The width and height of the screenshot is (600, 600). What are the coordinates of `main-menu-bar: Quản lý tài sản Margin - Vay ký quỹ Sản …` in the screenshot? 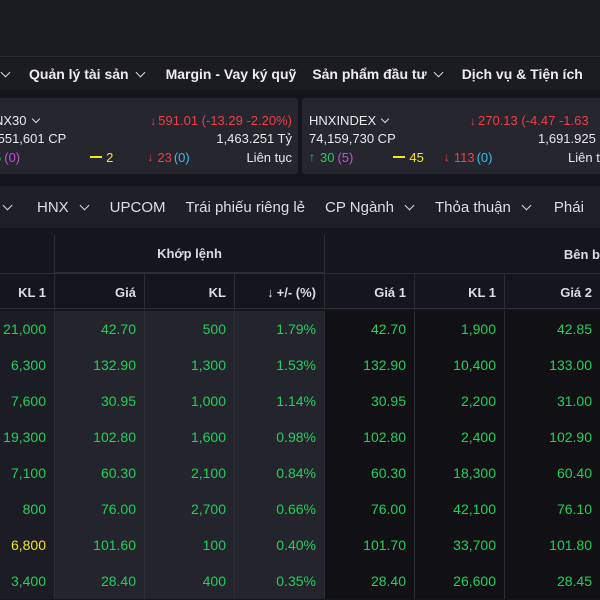 It's located at (300, 74).